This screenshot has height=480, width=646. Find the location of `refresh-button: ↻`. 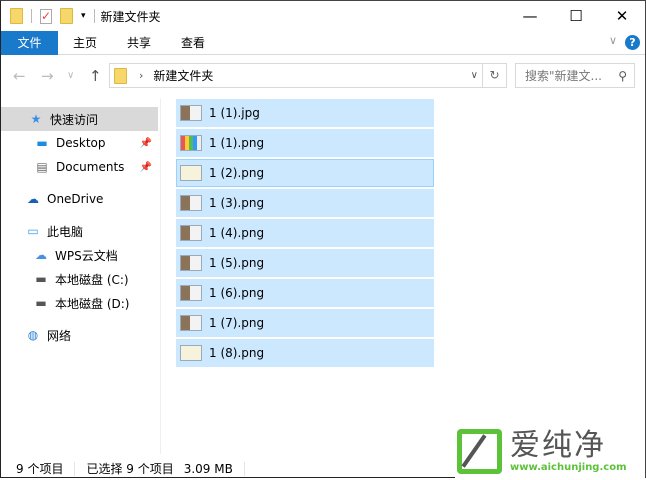

refresh-button: ↻ is located at coordinates (494, 75).